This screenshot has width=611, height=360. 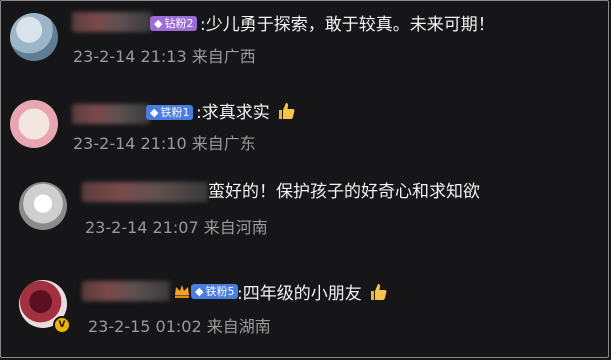 What do you see at coordinates (215, 291) in the screenshot?
I see `fan-badge: ◆ 铁粉5` at bounding box center [215, 291].